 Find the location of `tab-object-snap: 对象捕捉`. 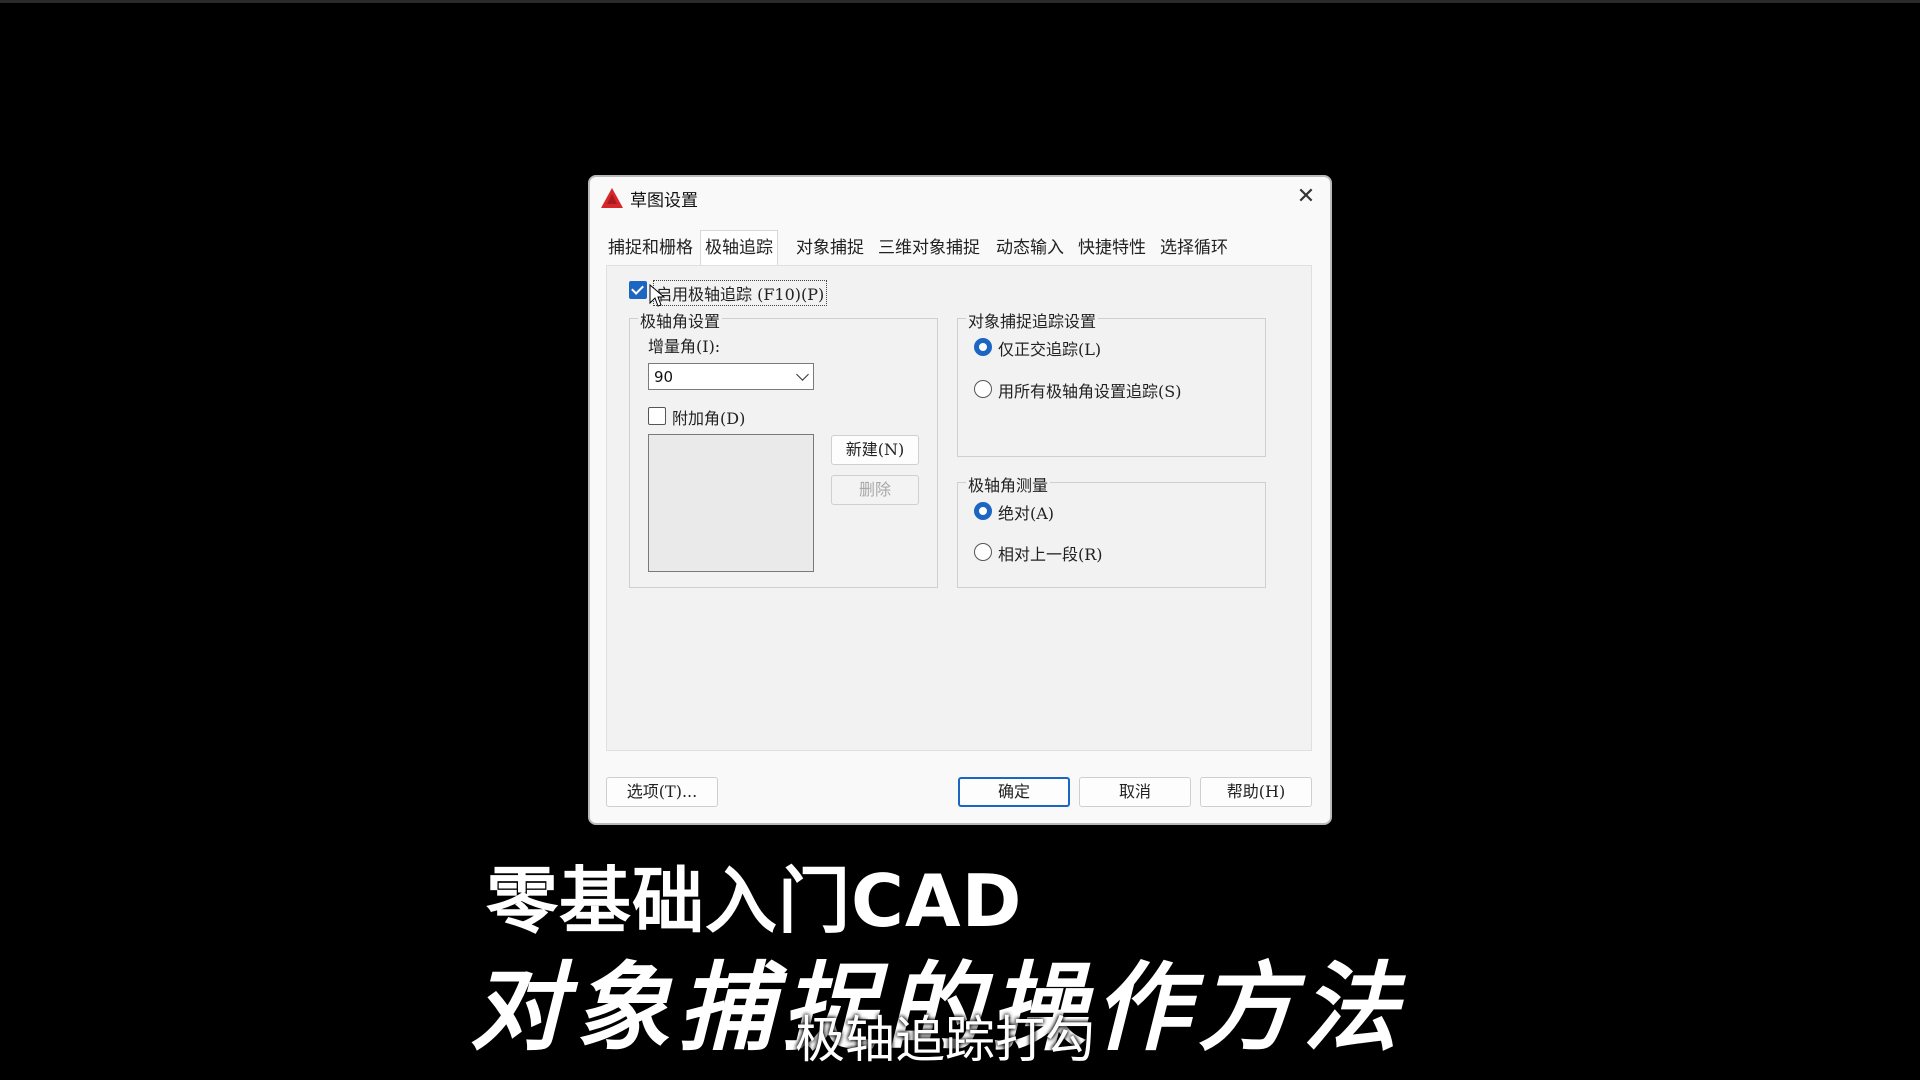

tab-object-snap: 对象捕捉 is located at coordinates (830, 248).